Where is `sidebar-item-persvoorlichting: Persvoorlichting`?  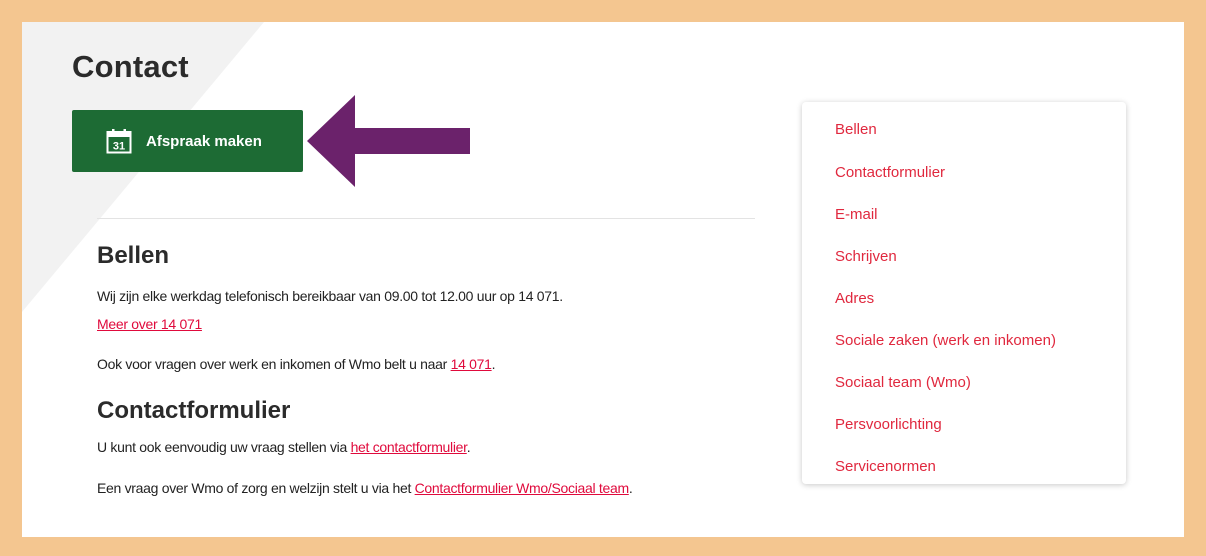
sidebar-item-persvoorlichting: Persvoorlichting is located at coordinates (888, 424).